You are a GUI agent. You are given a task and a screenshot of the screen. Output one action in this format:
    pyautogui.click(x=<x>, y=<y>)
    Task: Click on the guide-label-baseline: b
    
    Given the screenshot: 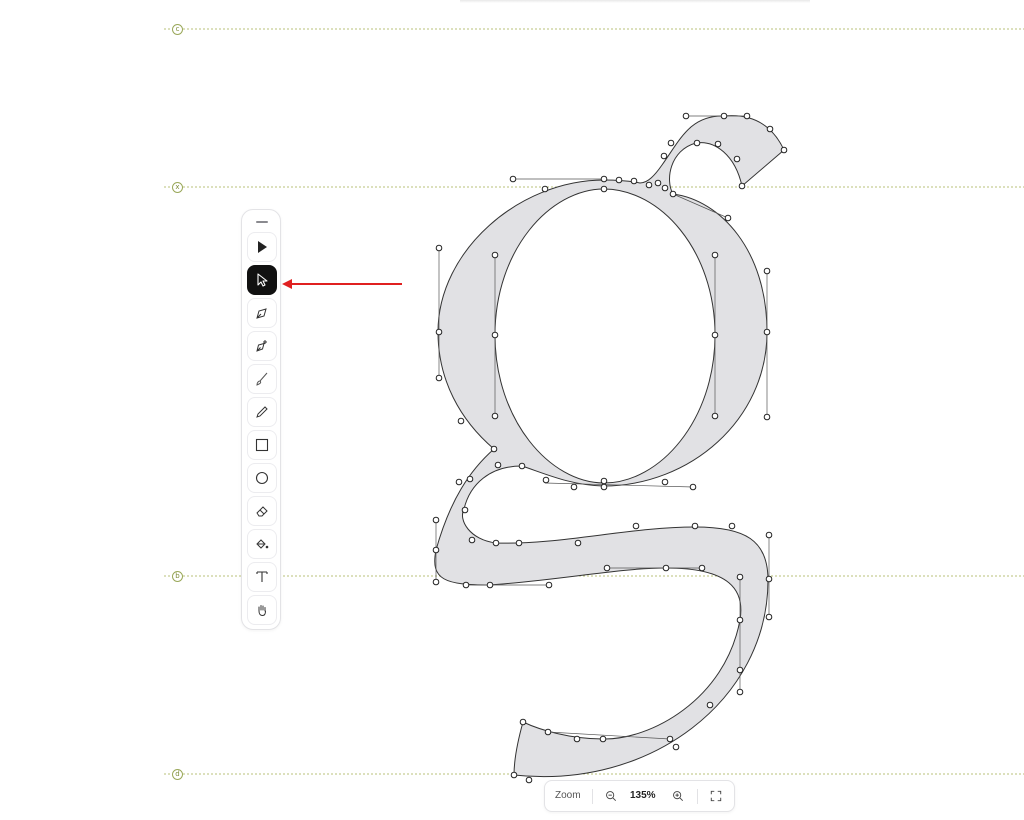 What is the action you would take?
    pyautogui.click(x=177, y=576)
    